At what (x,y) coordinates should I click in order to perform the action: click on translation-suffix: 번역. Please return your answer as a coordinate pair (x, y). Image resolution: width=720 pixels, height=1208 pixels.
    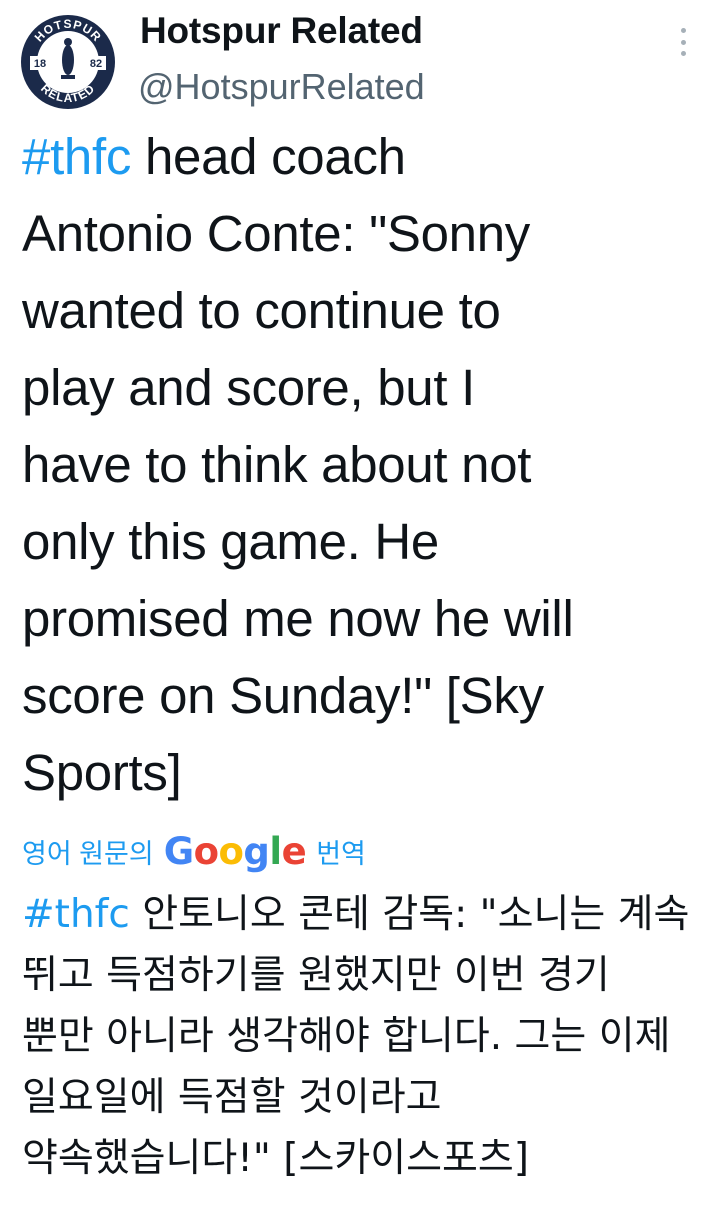
    Looking at the image, I should click on (341, 853).